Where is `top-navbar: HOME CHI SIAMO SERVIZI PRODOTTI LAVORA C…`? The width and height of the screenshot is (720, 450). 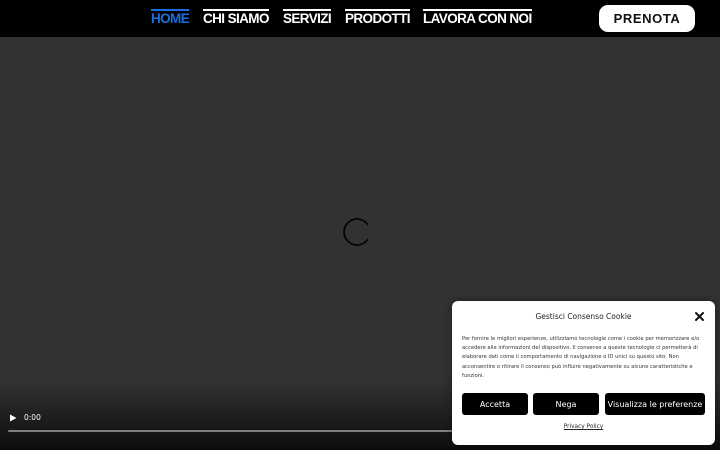 top-navbar: HOME CHI SIAMO SERVIZI PRODOTTI LAVORA C… is located at coordinates (360, 18).